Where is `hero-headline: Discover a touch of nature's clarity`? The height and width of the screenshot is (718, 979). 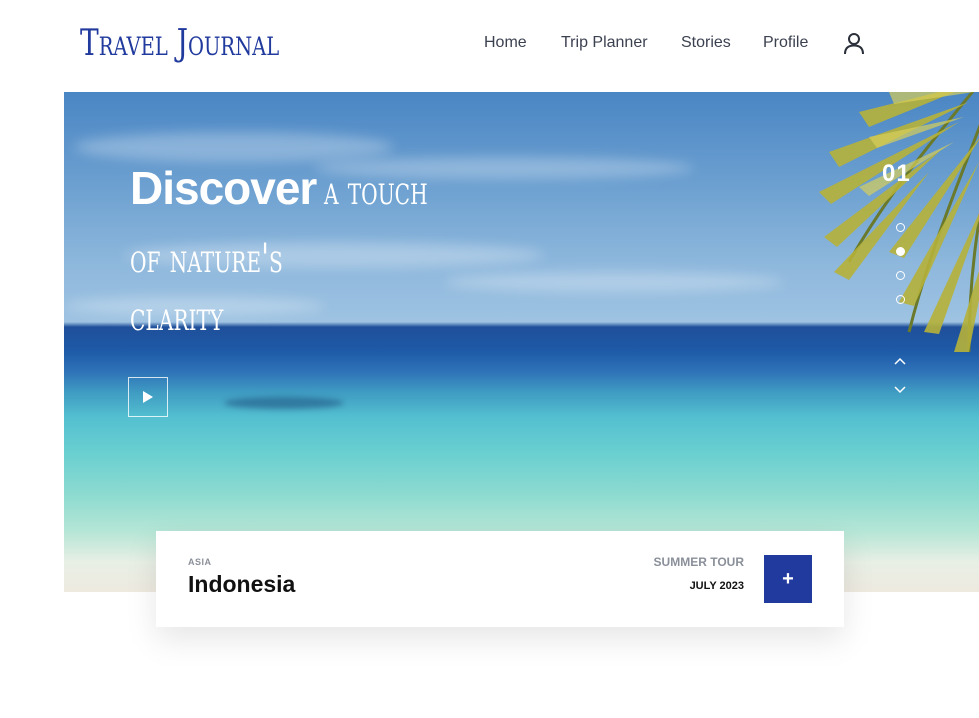 hero-headline: Discover a touch of nature's clarity is located at coordinates (299, 252).